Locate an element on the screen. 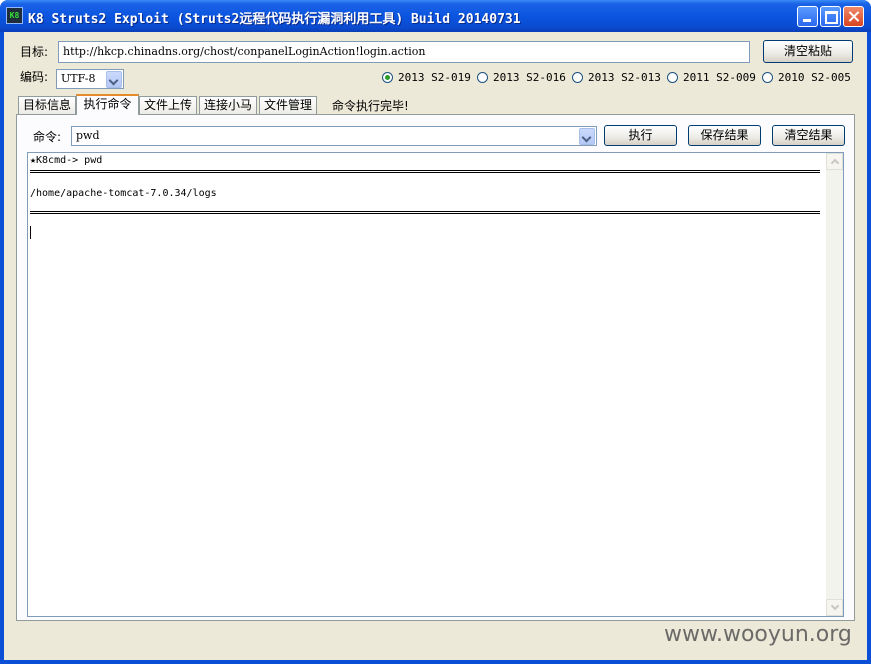  radio-s2-016: 2013 S2-016 is located at coordinates (521, 77).